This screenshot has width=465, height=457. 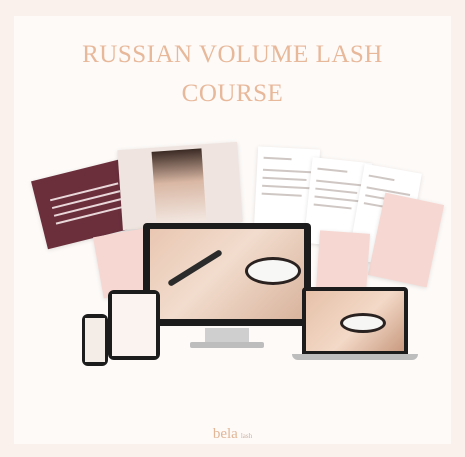 What do you see at coordinates (195, 268) in the screenshot?
I see `lash-tweezers` at bounding box center [195, 268].